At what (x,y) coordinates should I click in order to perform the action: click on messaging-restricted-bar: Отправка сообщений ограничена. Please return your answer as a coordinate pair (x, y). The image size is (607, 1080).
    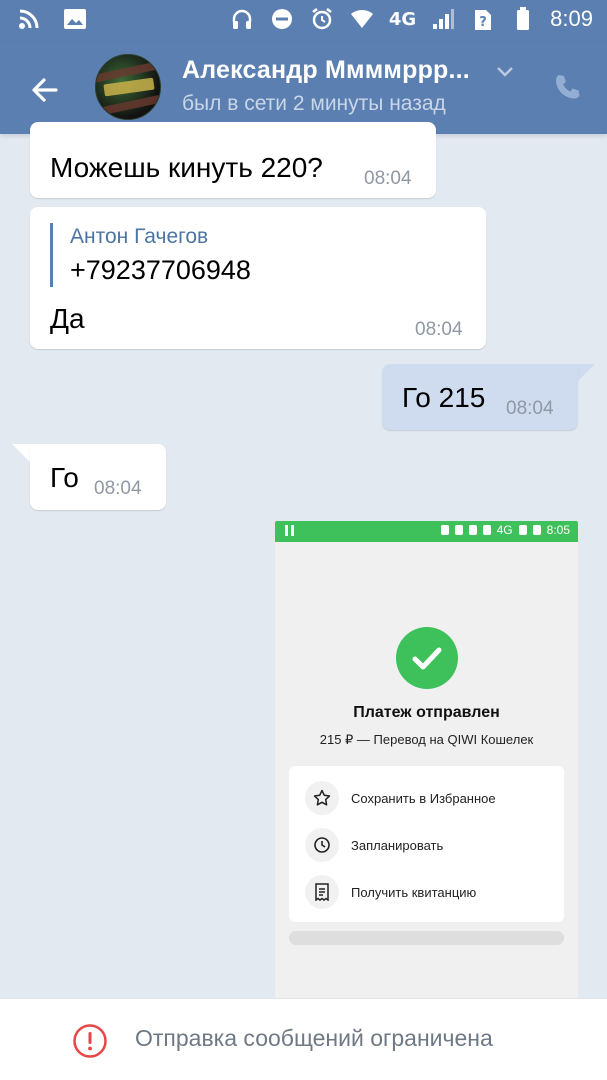
    Looking at the image, I should click on (303, 1039).